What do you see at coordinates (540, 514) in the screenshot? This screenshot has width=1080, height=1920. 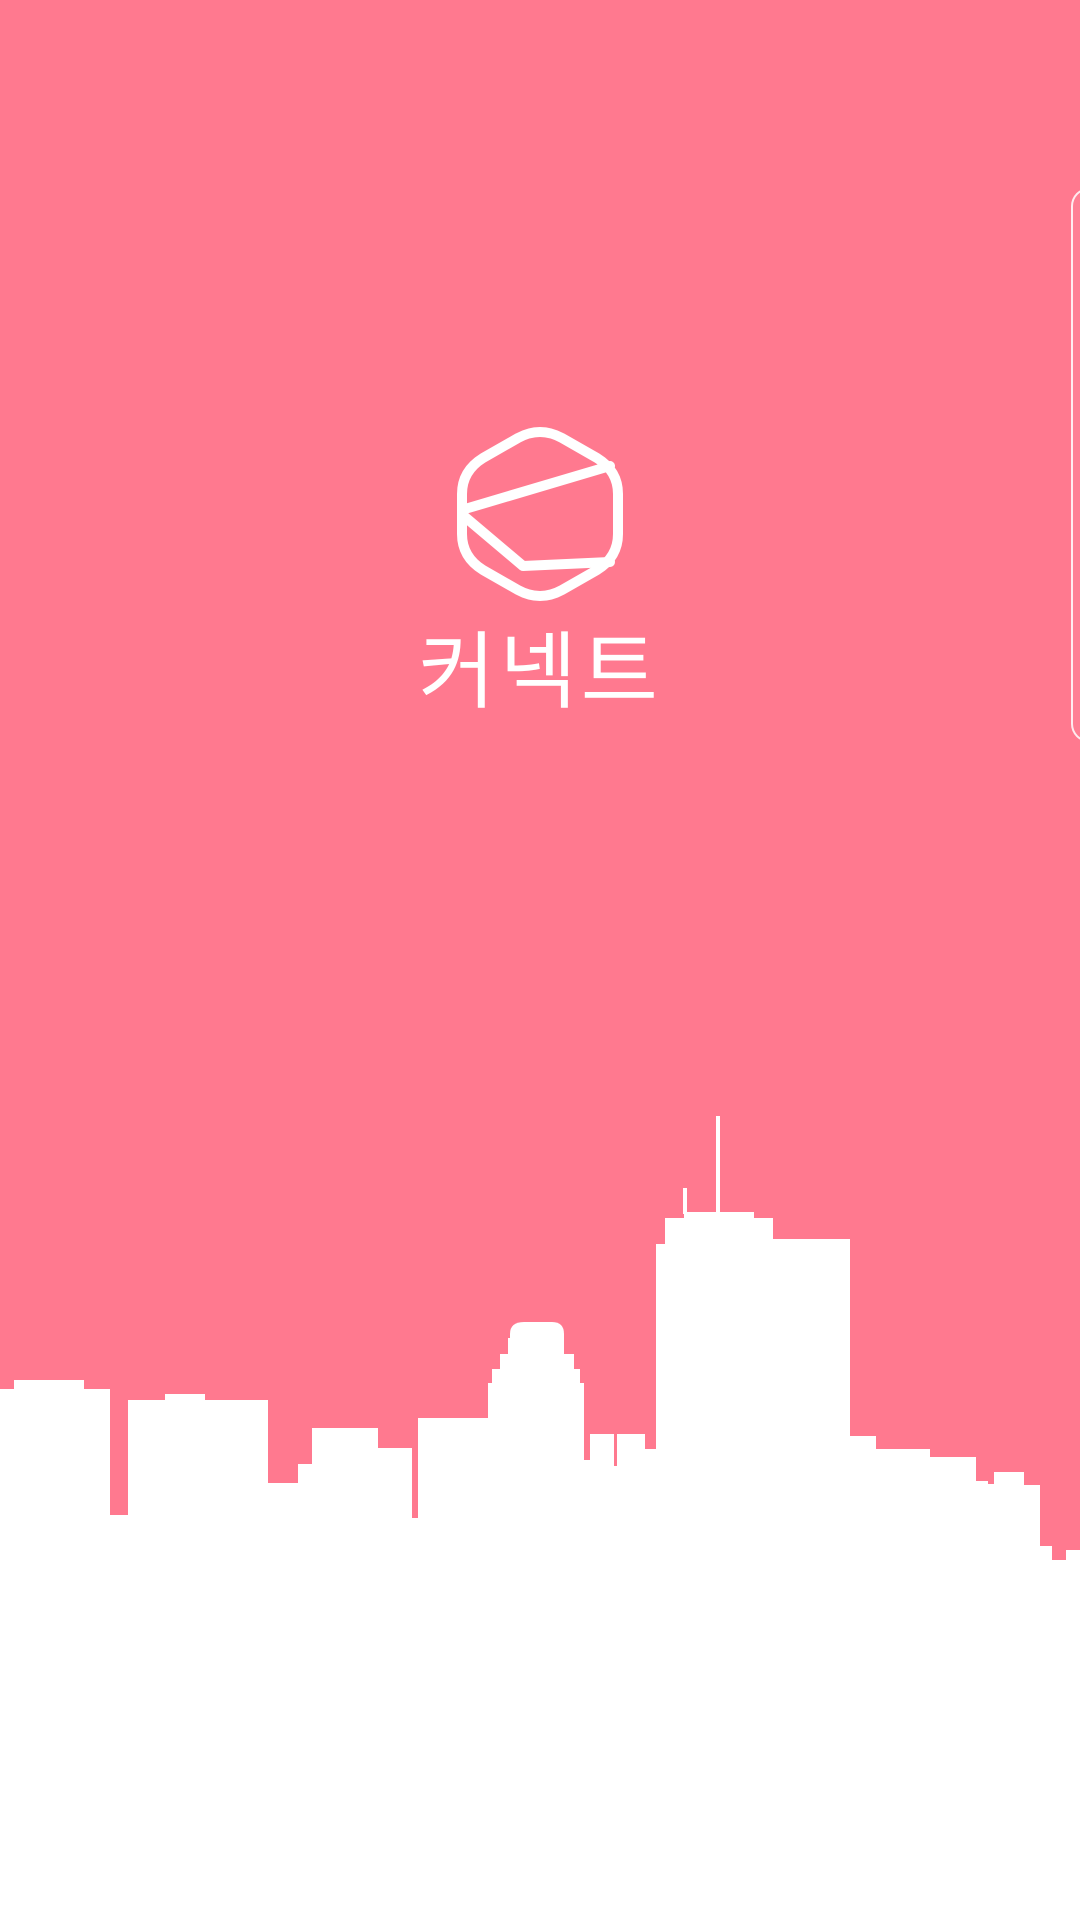 I see `hexagon-envelope-icon` at bounding box center [540, 514].